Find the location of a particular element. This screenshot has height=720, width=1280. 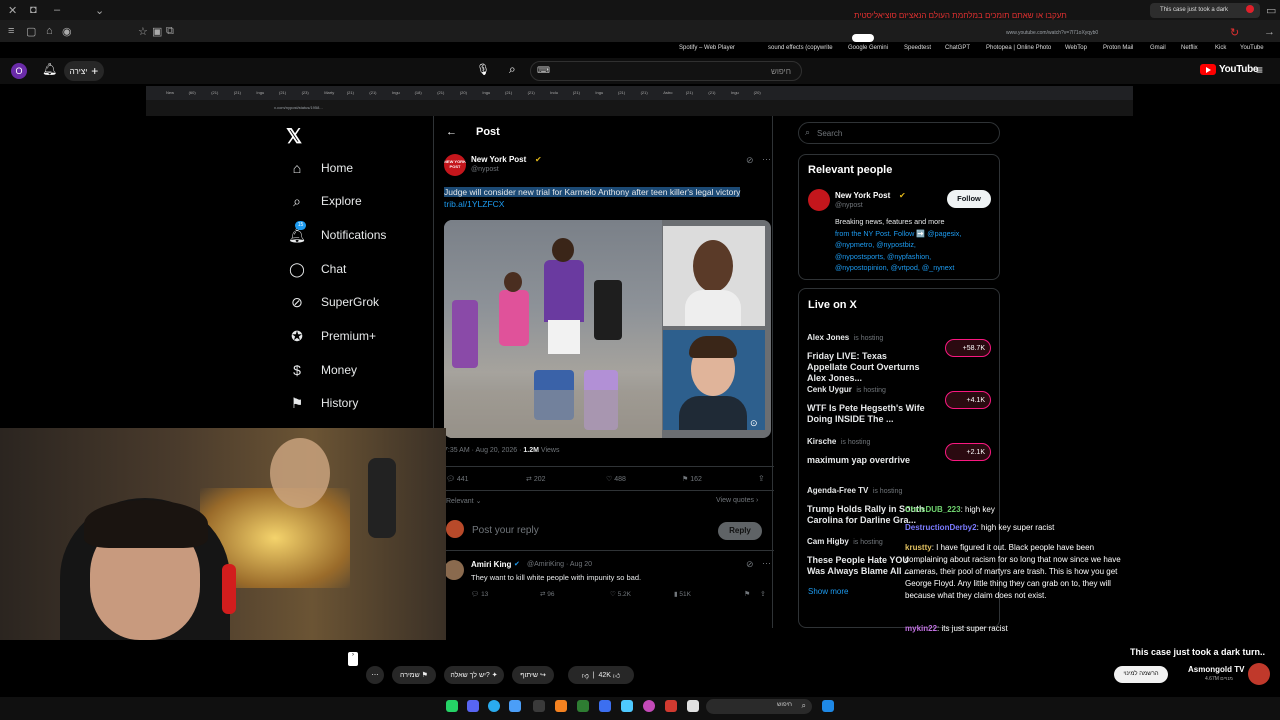

reply-input: Post your reply is located at coordinates (505, 530).